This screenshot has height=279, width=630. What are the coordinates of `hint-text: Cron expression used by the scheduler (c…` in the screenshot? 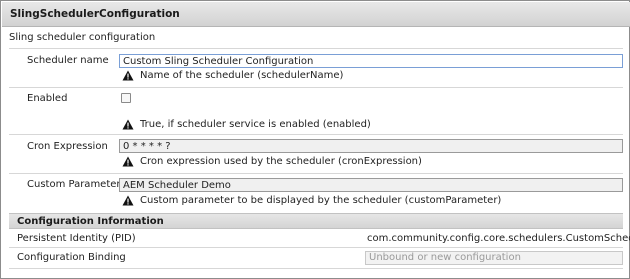 It's located at (281, 161).